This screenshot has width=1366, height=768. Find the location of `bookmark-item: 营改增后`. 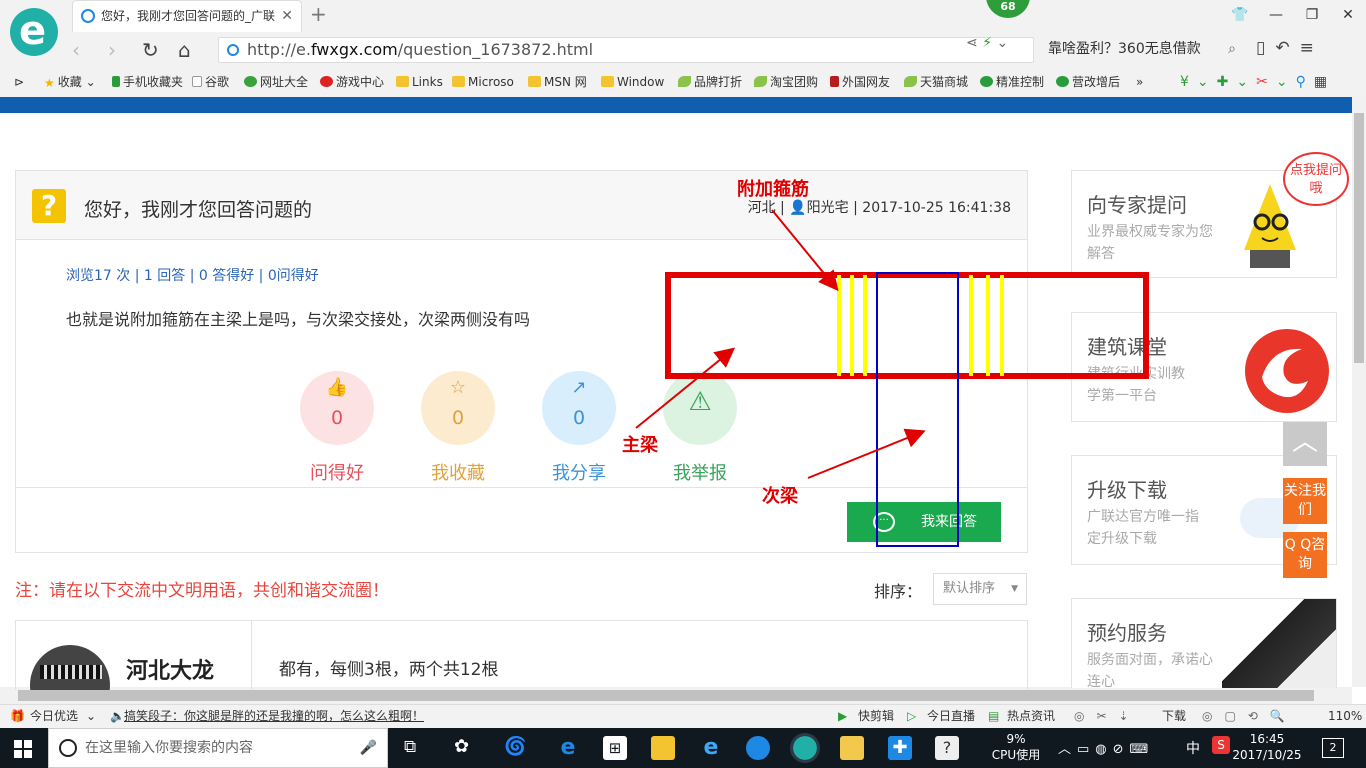

bookmark-item: 营改增后 is located at coordinates (1088, 82).